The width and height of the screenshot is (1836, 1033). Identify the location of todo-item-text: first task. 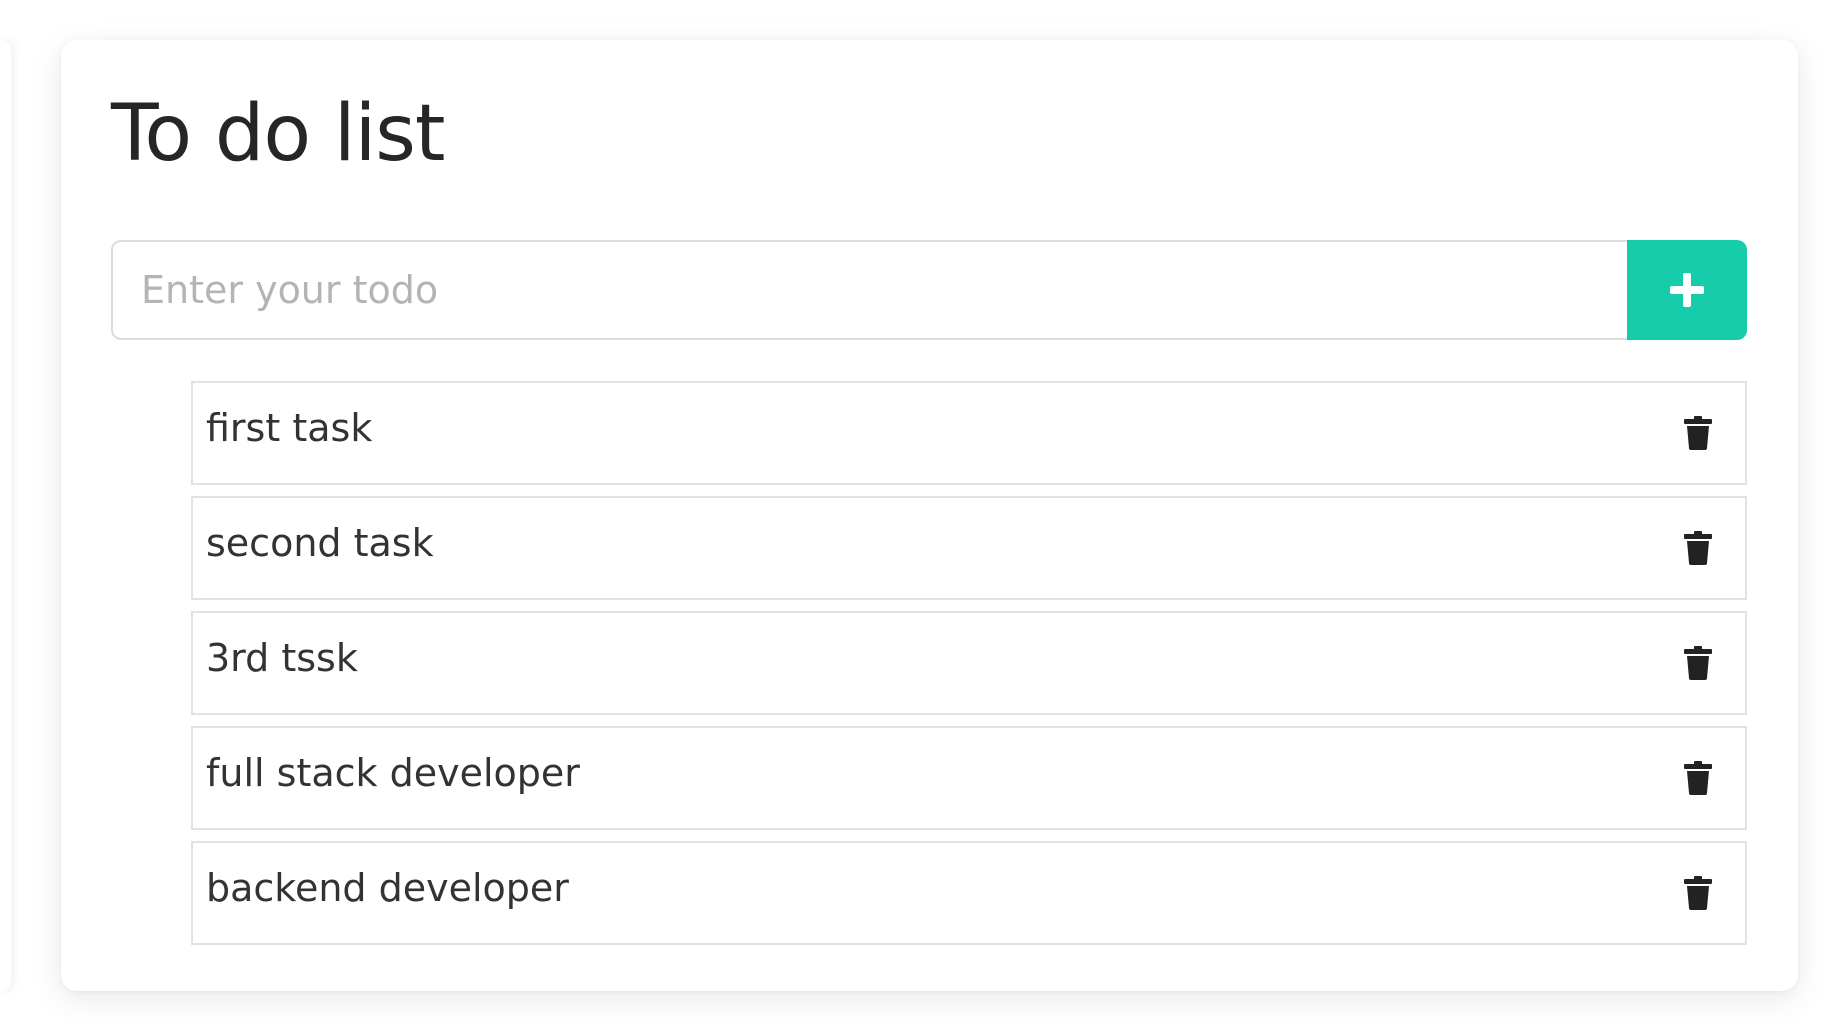
(289, 428).